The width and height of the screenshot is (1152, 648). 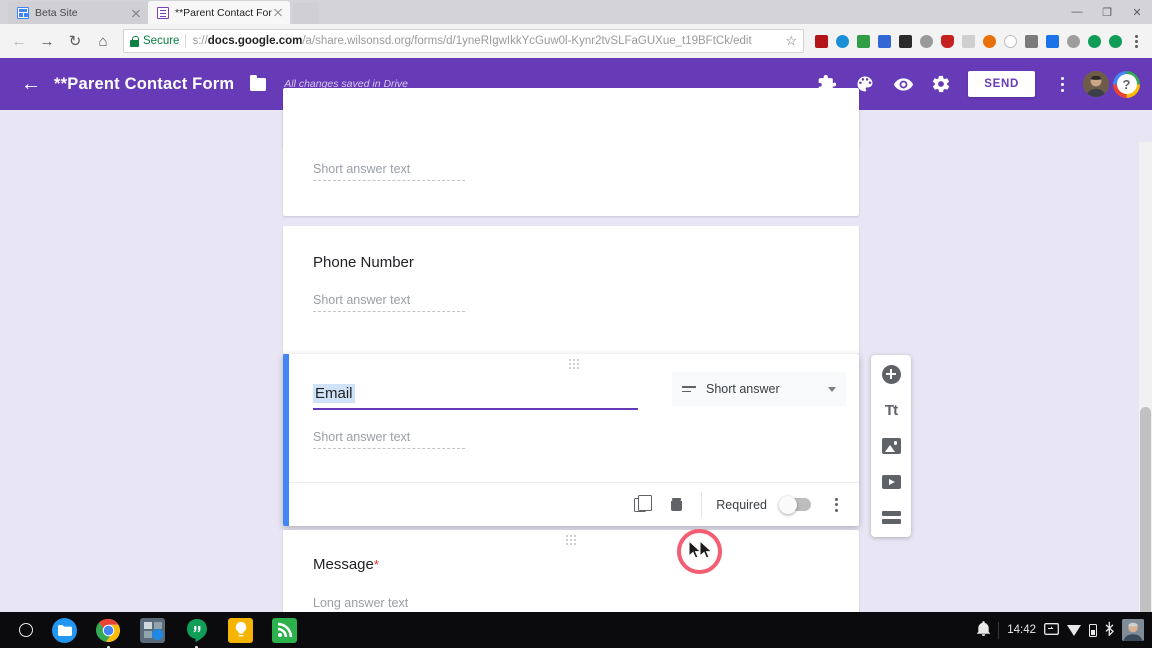 What do you see at coordinates (75, 41) in the screenshot?
I see `reload-icon: ↻` at bounding box center [75, 41].